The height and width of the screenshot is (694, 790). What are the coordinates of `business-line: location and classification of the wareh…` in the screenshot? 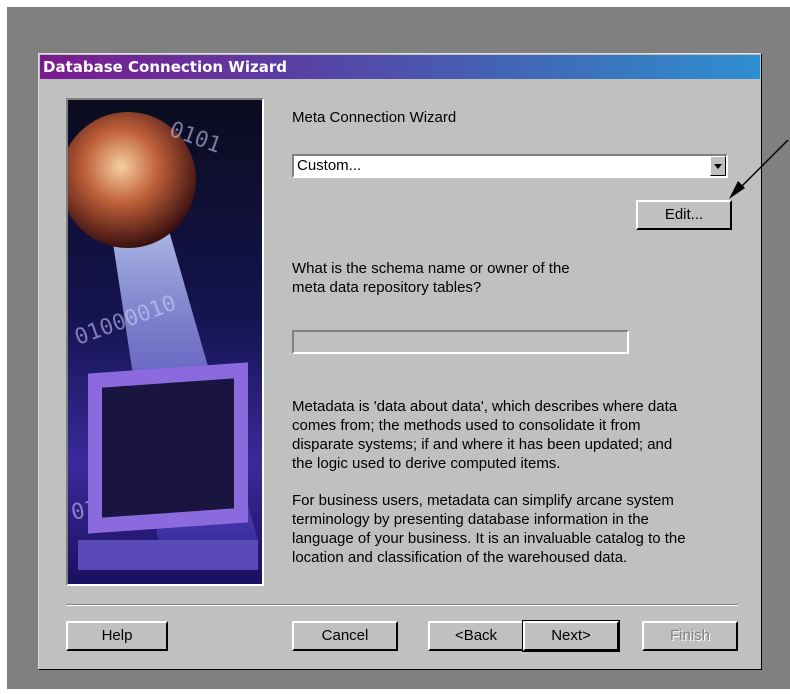 It's located at (460, 557).